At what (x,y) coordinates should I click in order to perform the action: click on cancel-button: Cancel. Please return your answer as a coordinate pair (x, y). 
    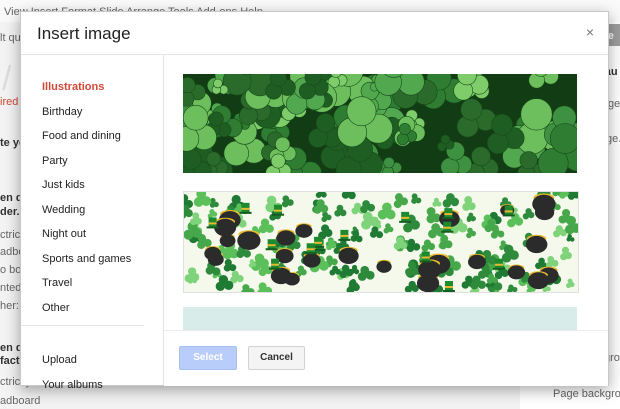
    Looking at the image, I should click on (276, 358).